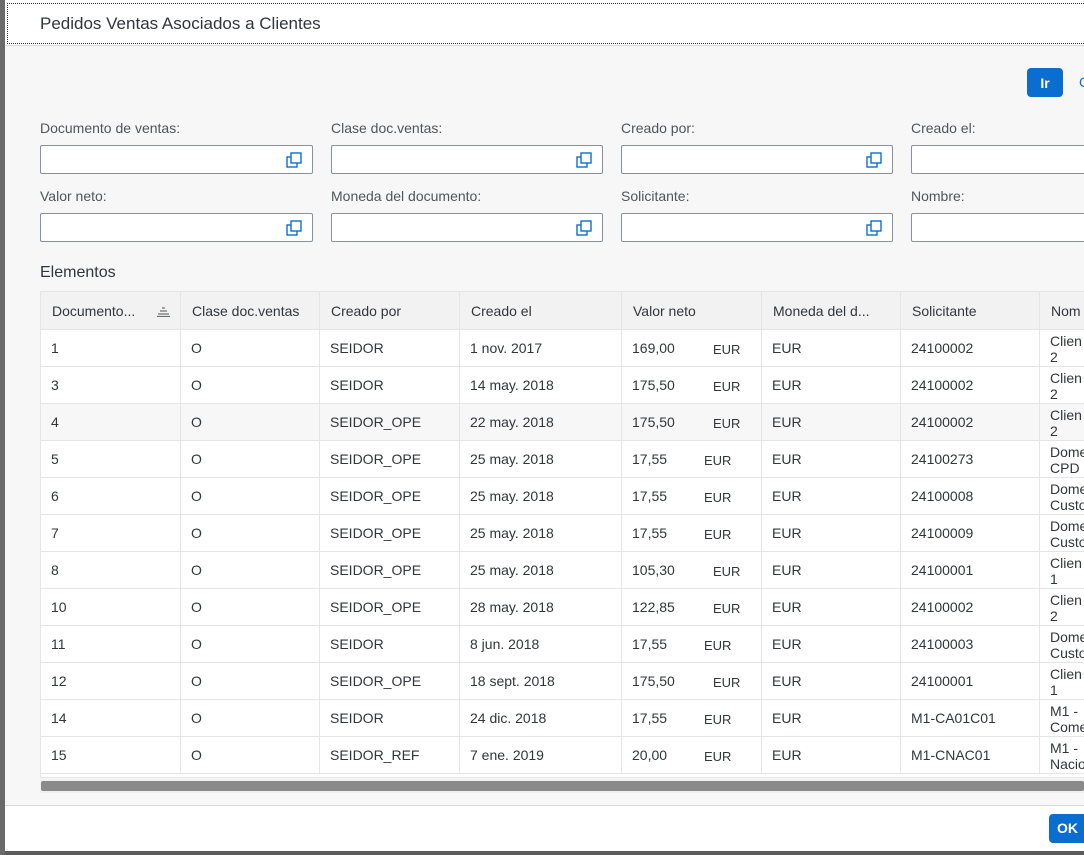 This screenshot has width=1084, height=855. What do you see at coordinates (544, 23) in the screenshot?
I see `dialog-header: Pedidos Ventas Asociados a Clientes` at bounding box center [544, 23].